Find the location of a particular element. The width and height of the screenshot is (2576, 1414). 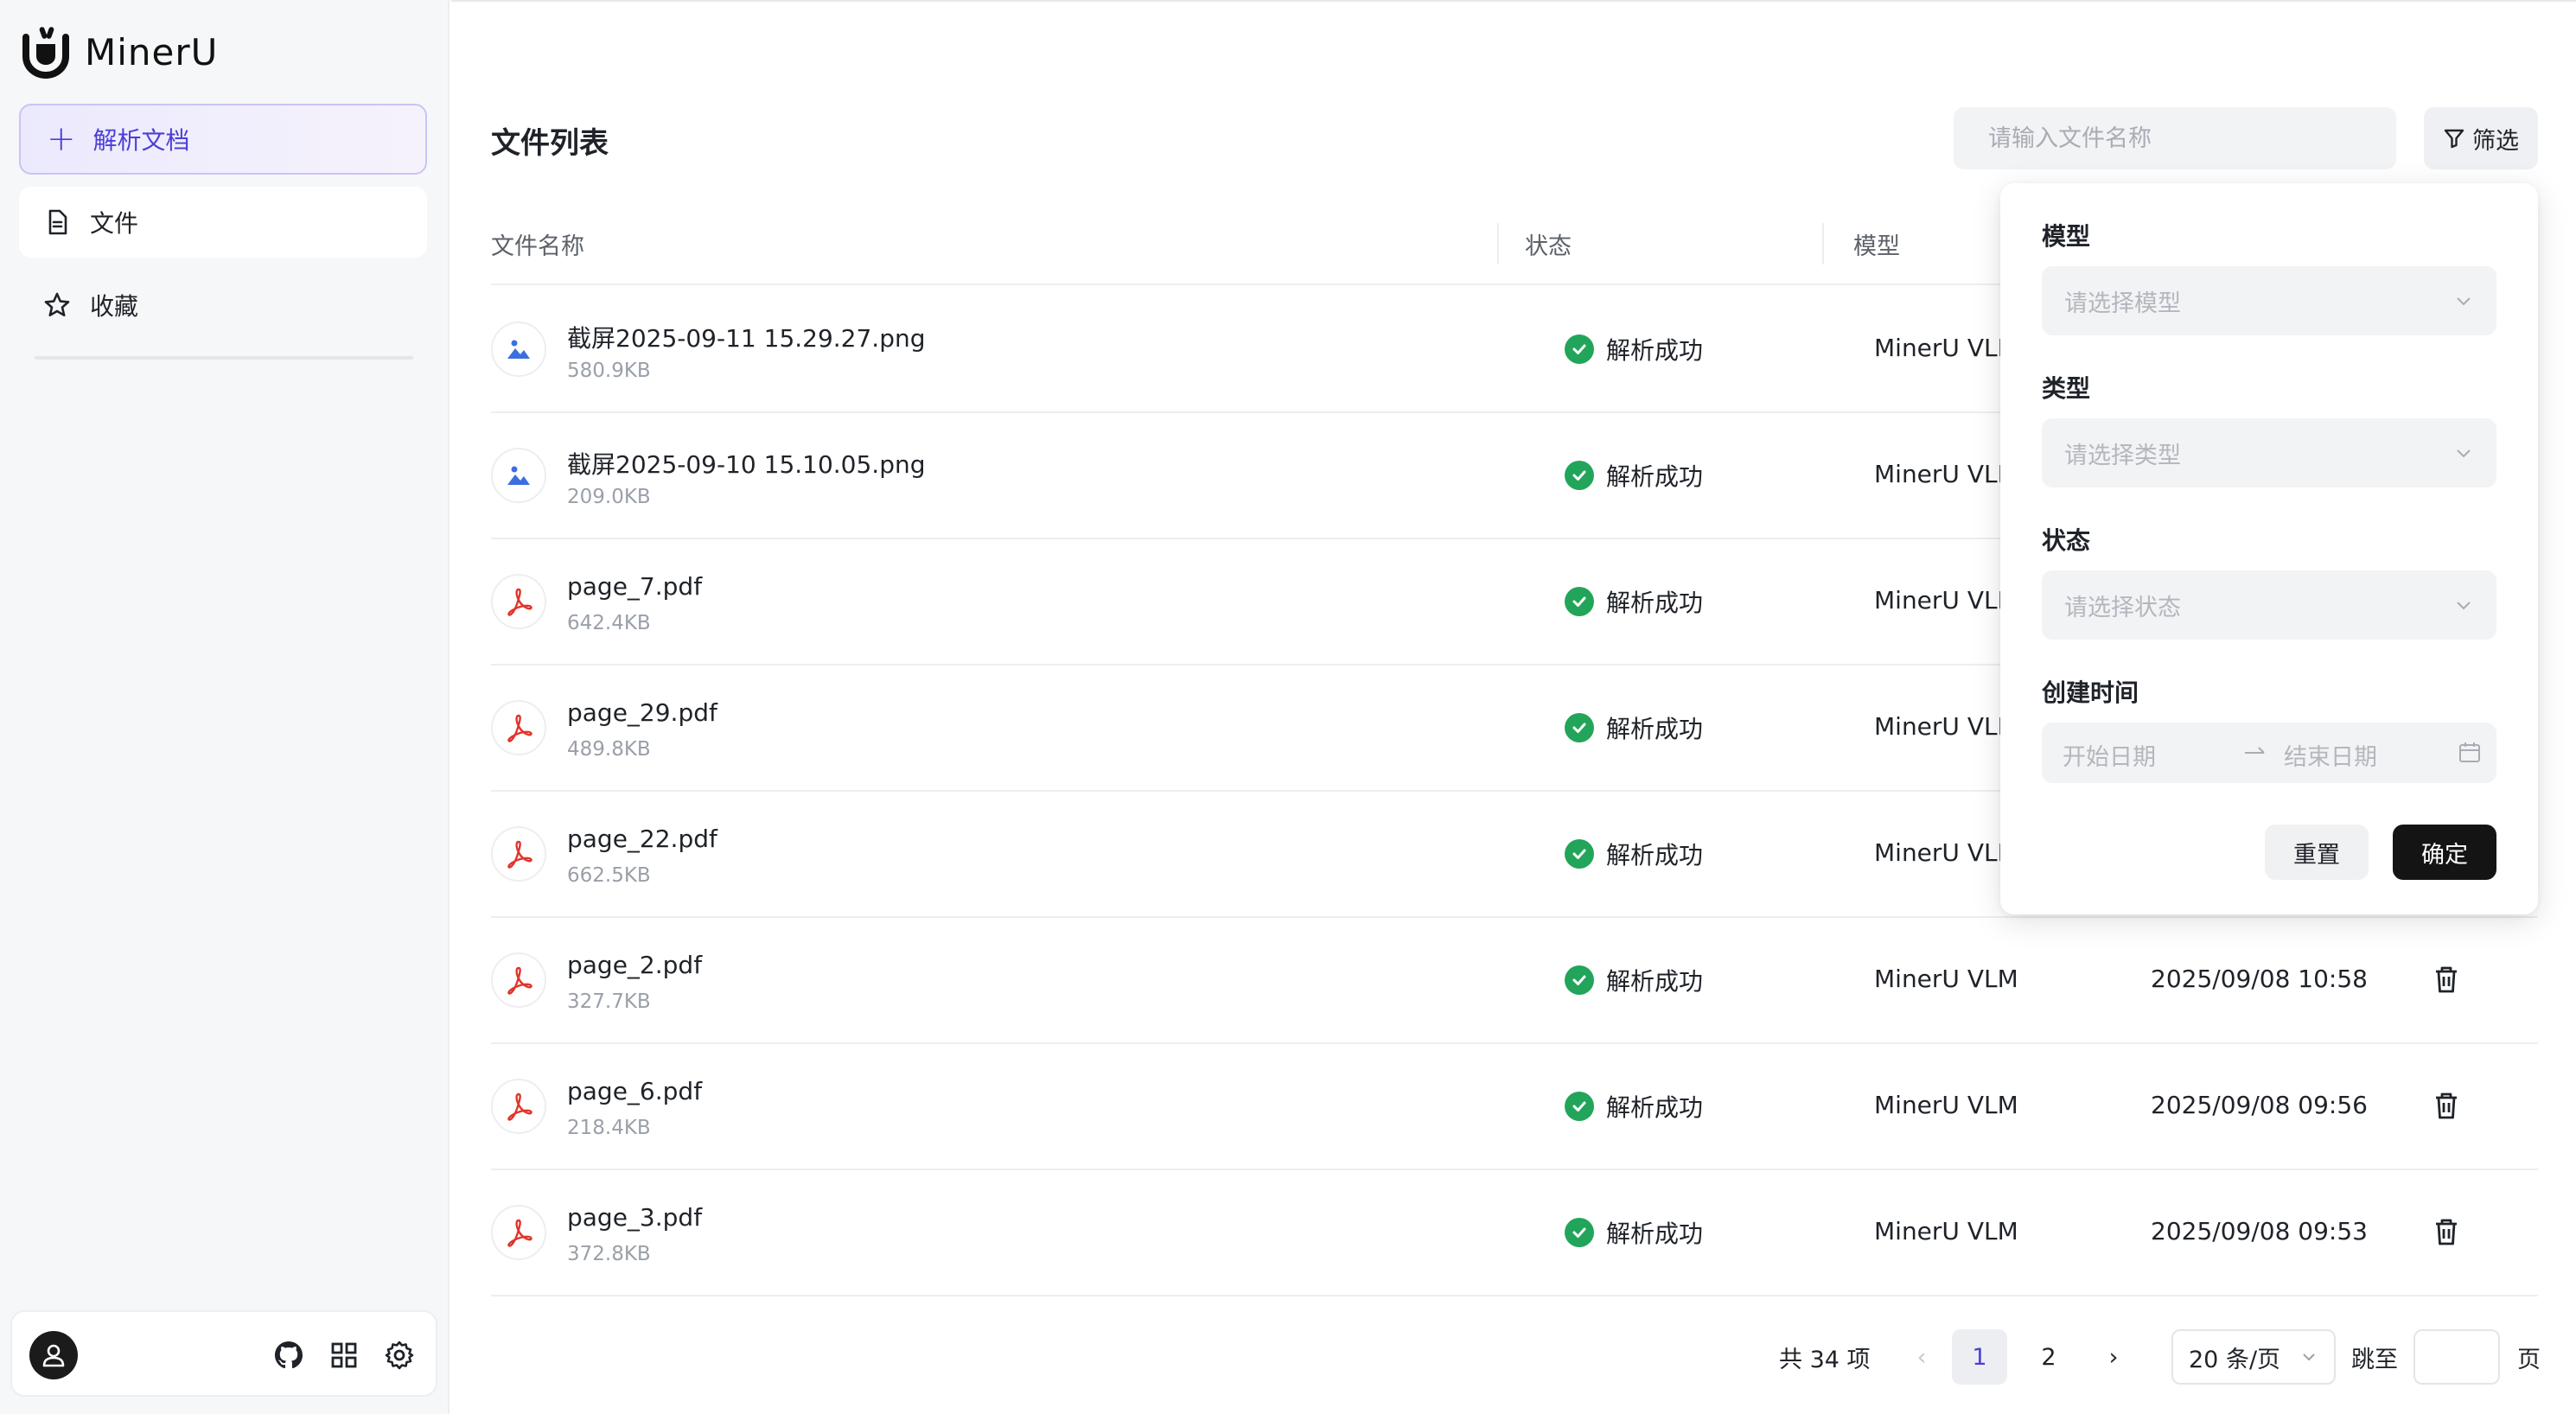

filter-reset-button: 重置 is located at coordinates (2317, 852).